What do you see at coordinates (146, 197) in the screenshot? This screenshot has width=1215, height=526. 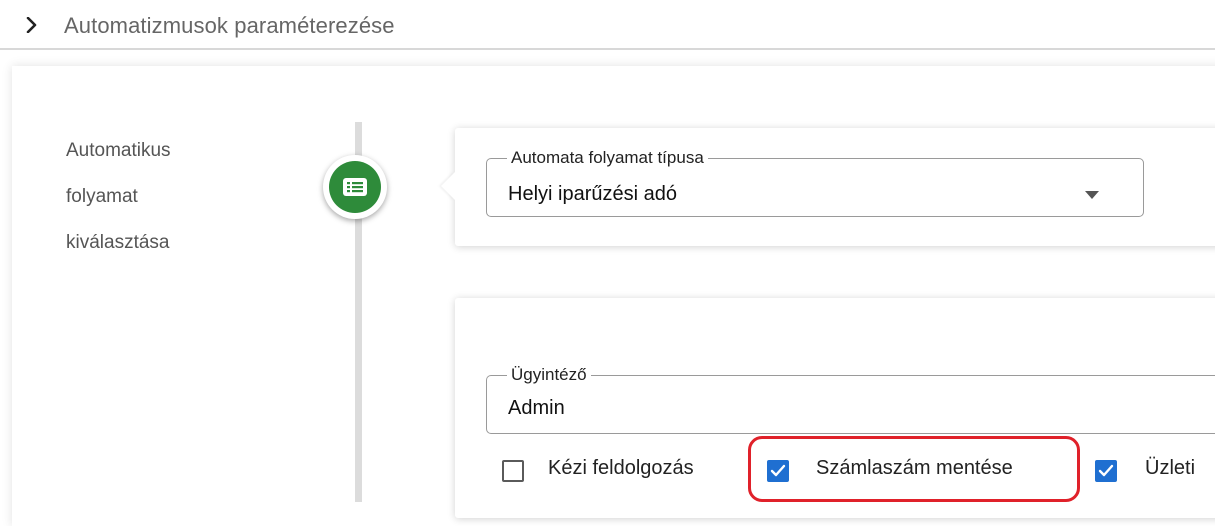 I see `step-label: Automatikus folyamat kiválasztása` at bounding box center [146, 197].